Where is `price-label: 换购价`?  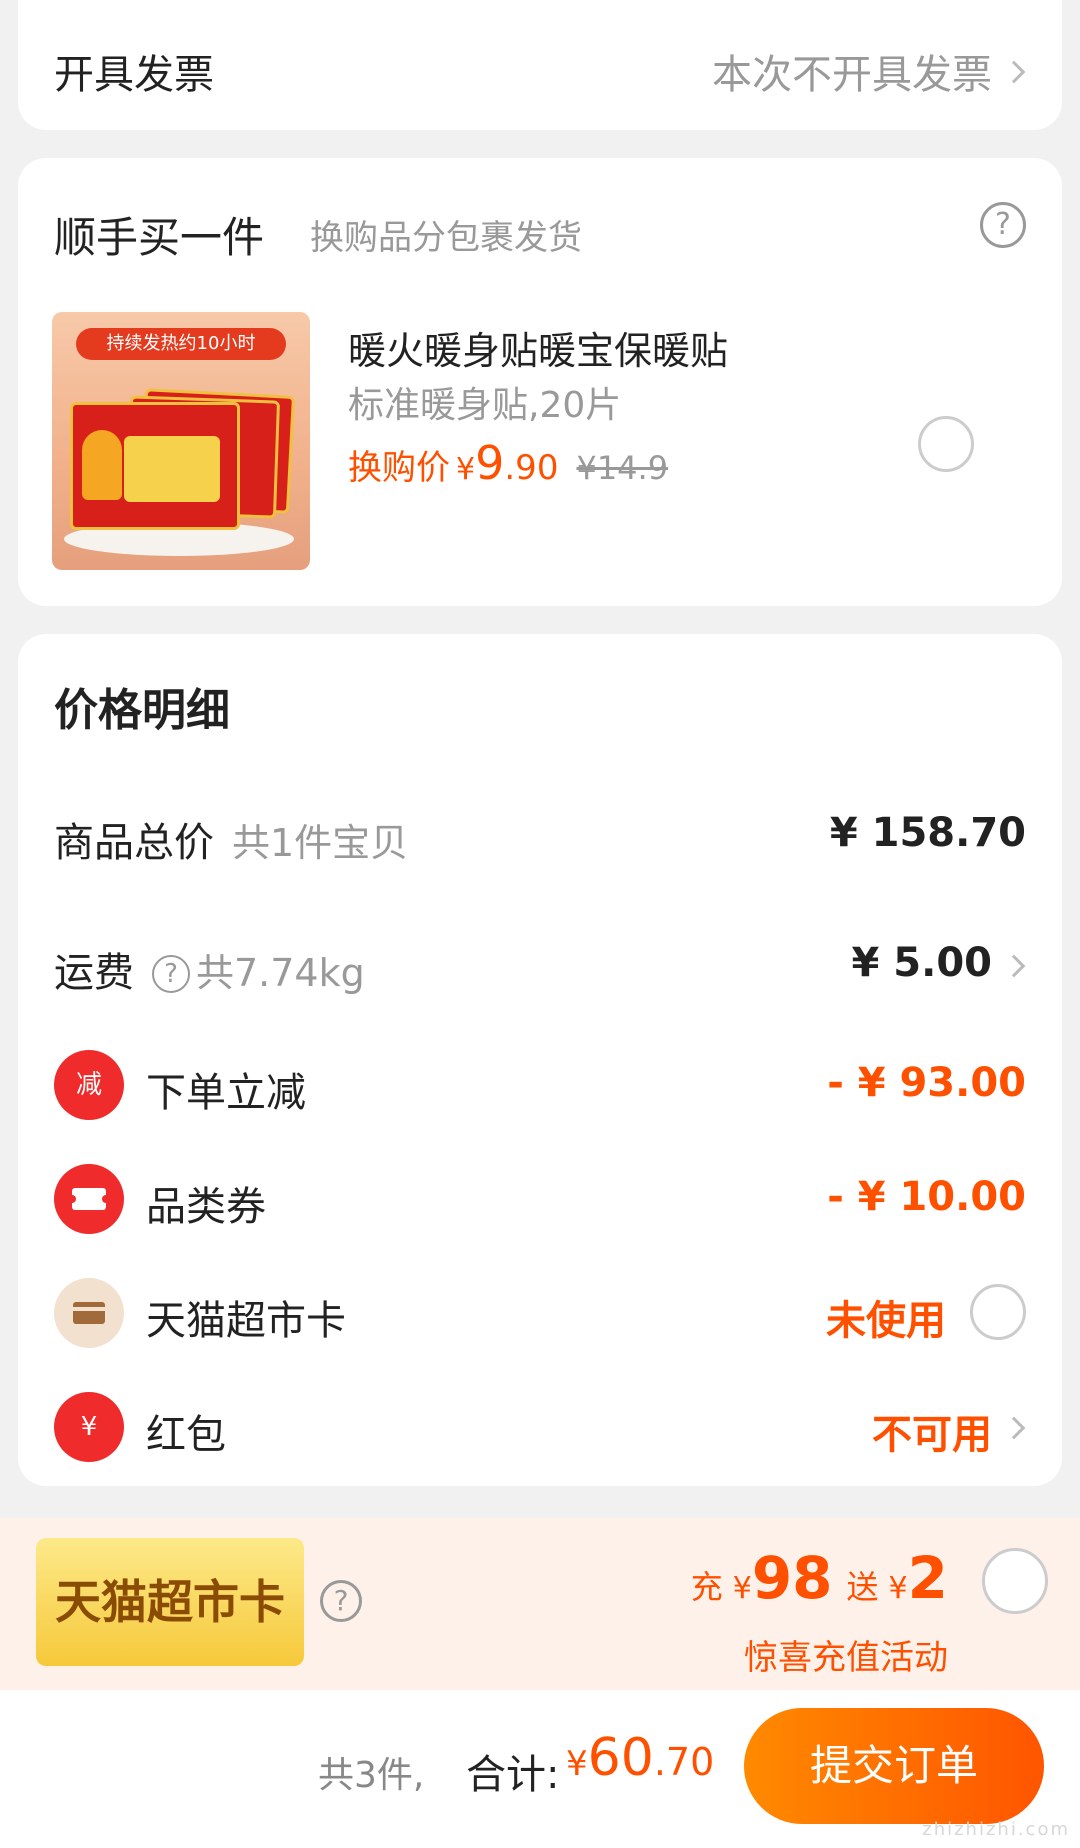
price-label: 换购价 is located at coordinates (399, 468).